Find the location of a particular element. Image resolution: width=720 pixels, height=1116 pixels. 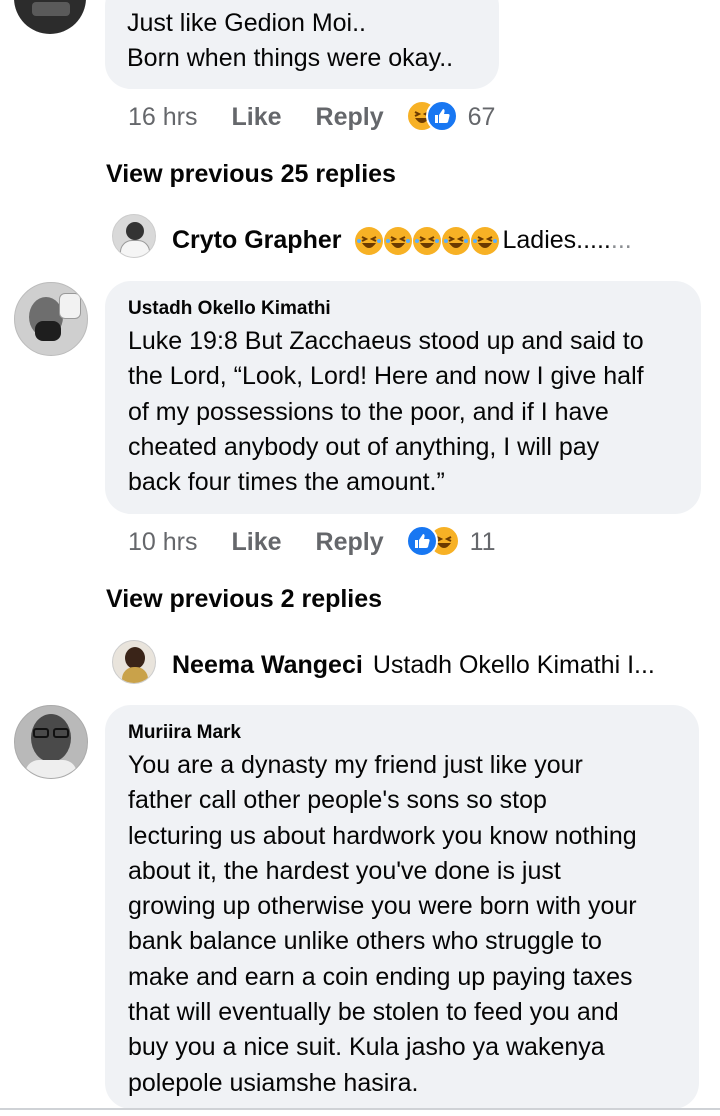

view-previous-replies-link: View previous 25 replies is located at coordinates (251, 174).